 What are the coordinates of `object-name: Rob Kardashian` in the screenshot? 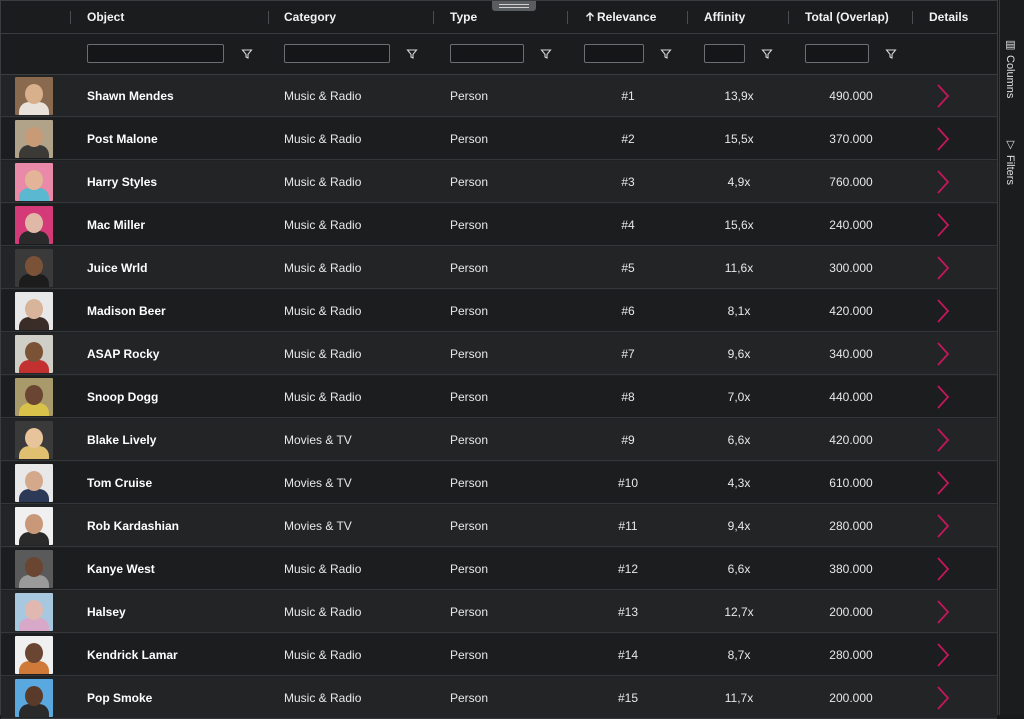 It's located at (133, 526).